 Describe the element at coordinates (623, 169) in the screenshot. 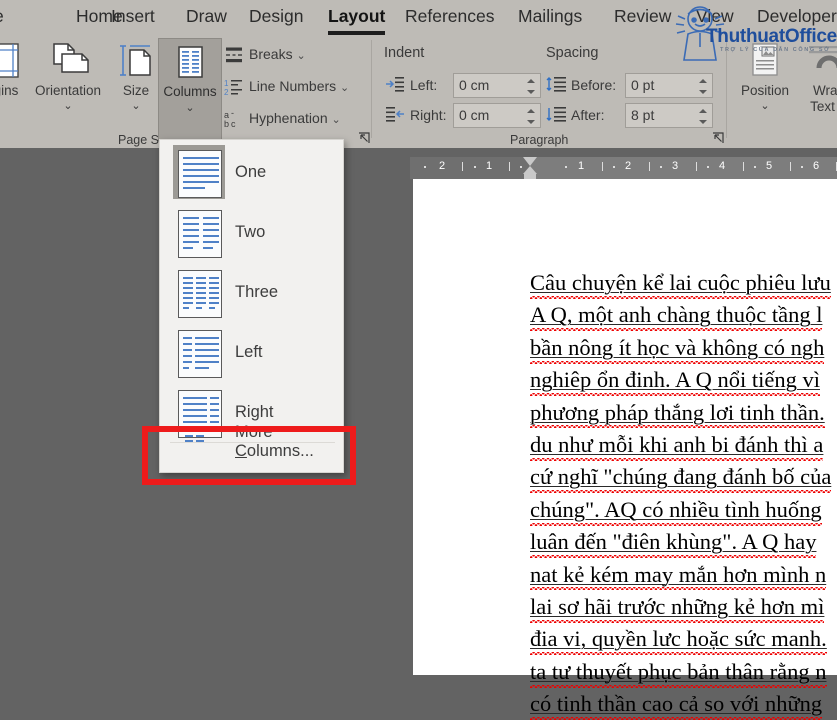

I see `horizontal-ruler: 2 1 1 2 3 4 5 6` at that location.